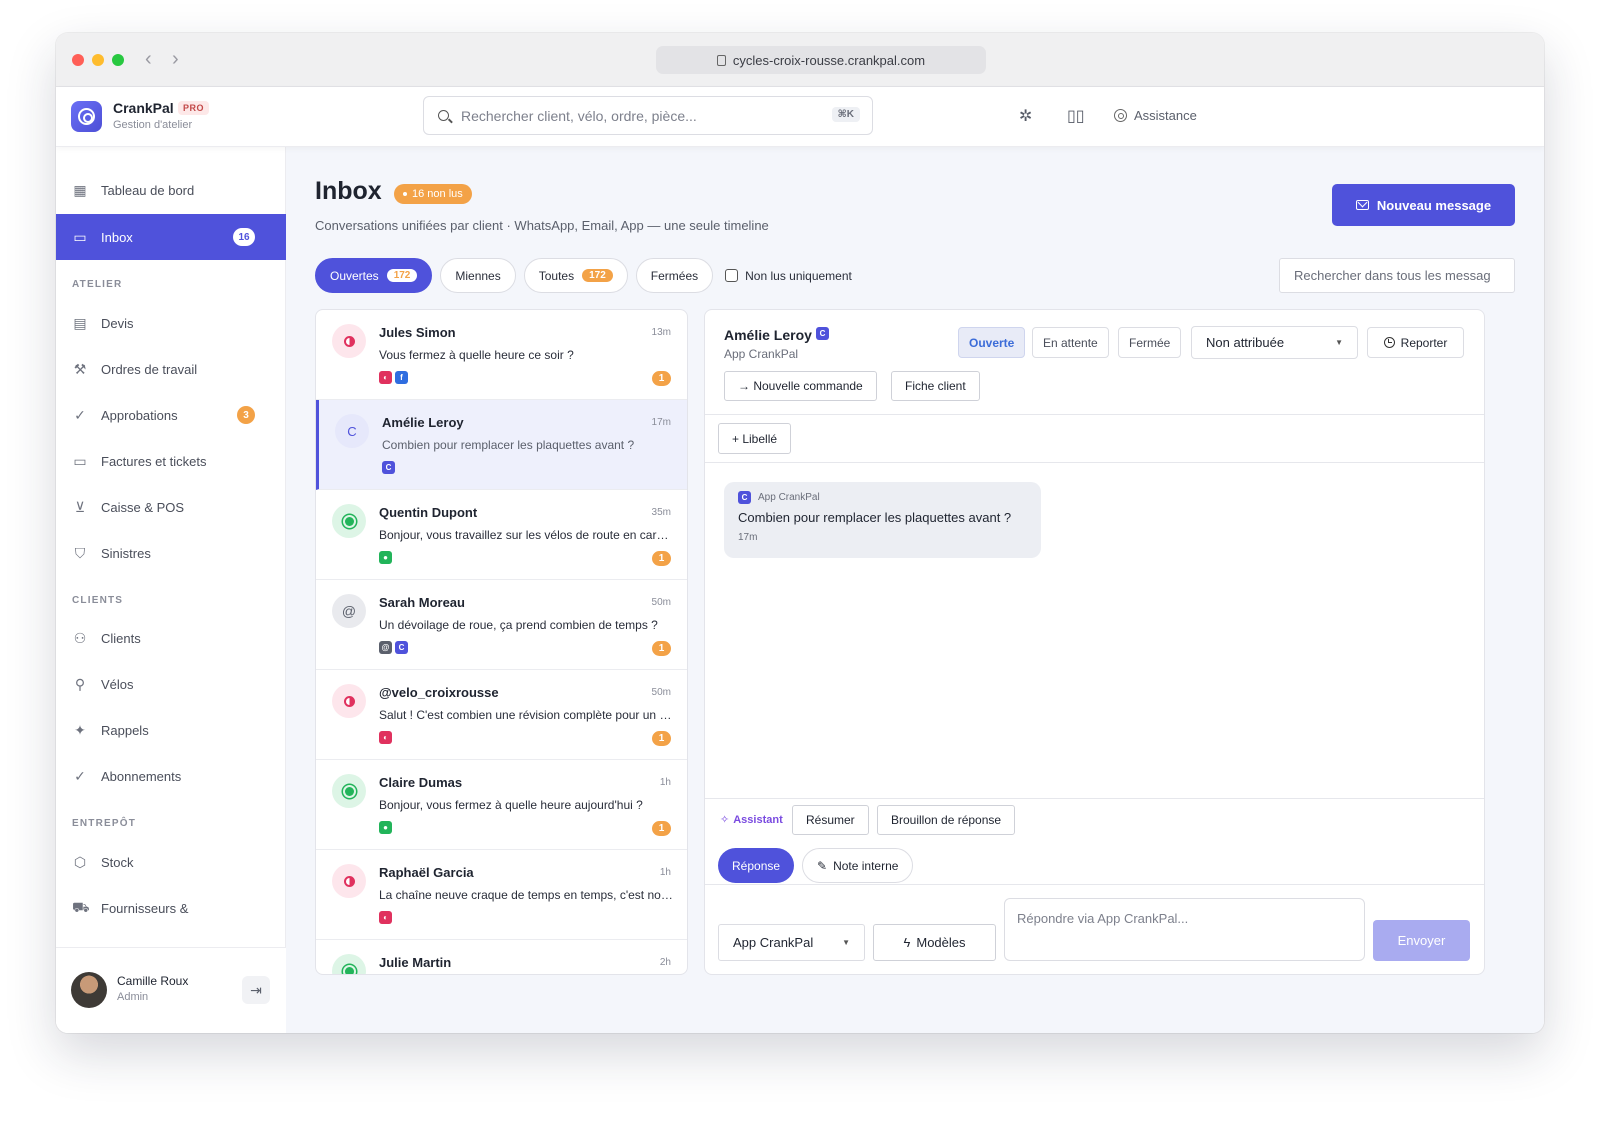 Image resolution: width=1600 pixels, height=1131 pixels. What do you see at coordinates (171, 237) in the screenshot?
I see `sidebar-item-inbox: ▭ Inbox 16` at bounding box center [171, 237].